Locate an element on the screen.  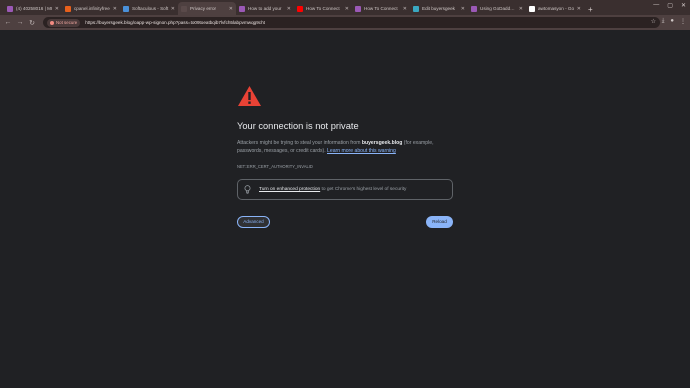
tab-label: Softaculous - Soft is located at coordinates (150, 8).